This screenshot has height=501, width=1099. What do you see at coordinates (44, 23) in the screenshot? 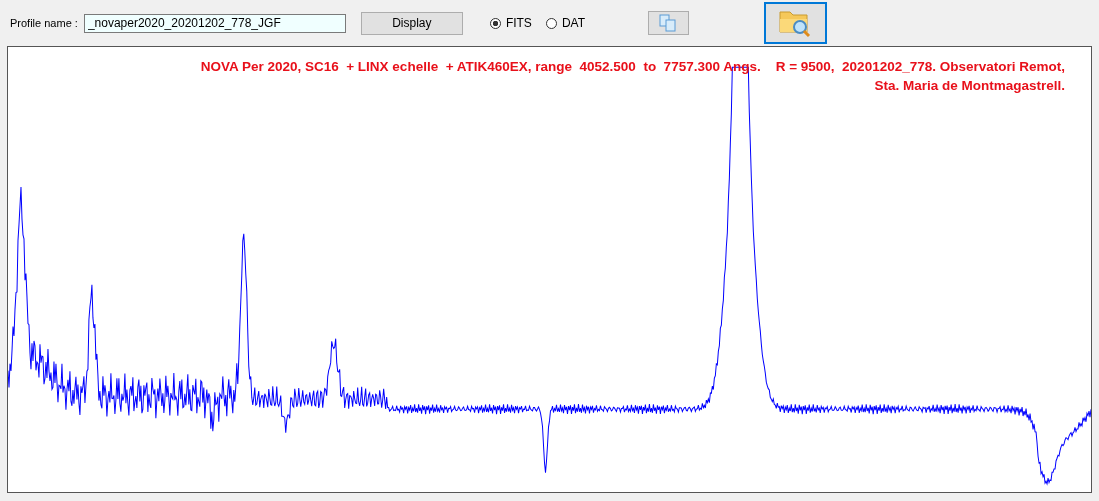
I see `profile-name-label: Profile name :` at bounding box center [44, 23].